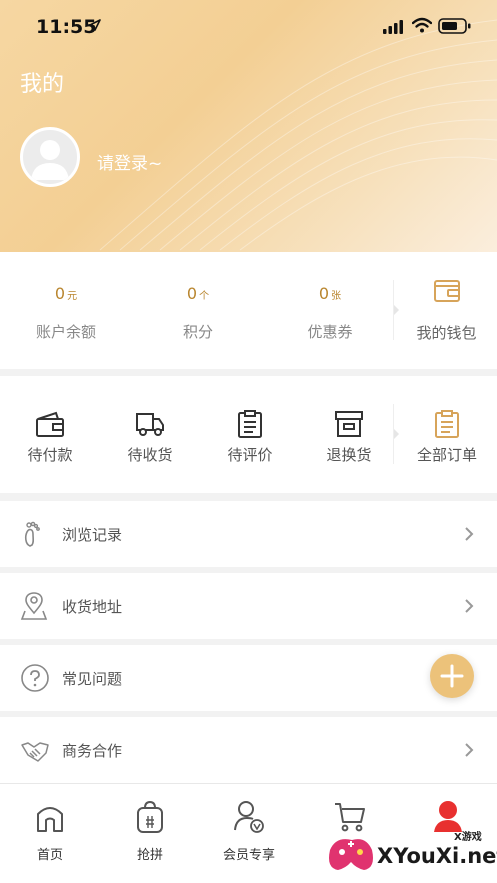 Image resolution: width=497 pixels, height=883 pixels. I want to click on menu-business-cooperation: 商务合作, so click(248, 750).